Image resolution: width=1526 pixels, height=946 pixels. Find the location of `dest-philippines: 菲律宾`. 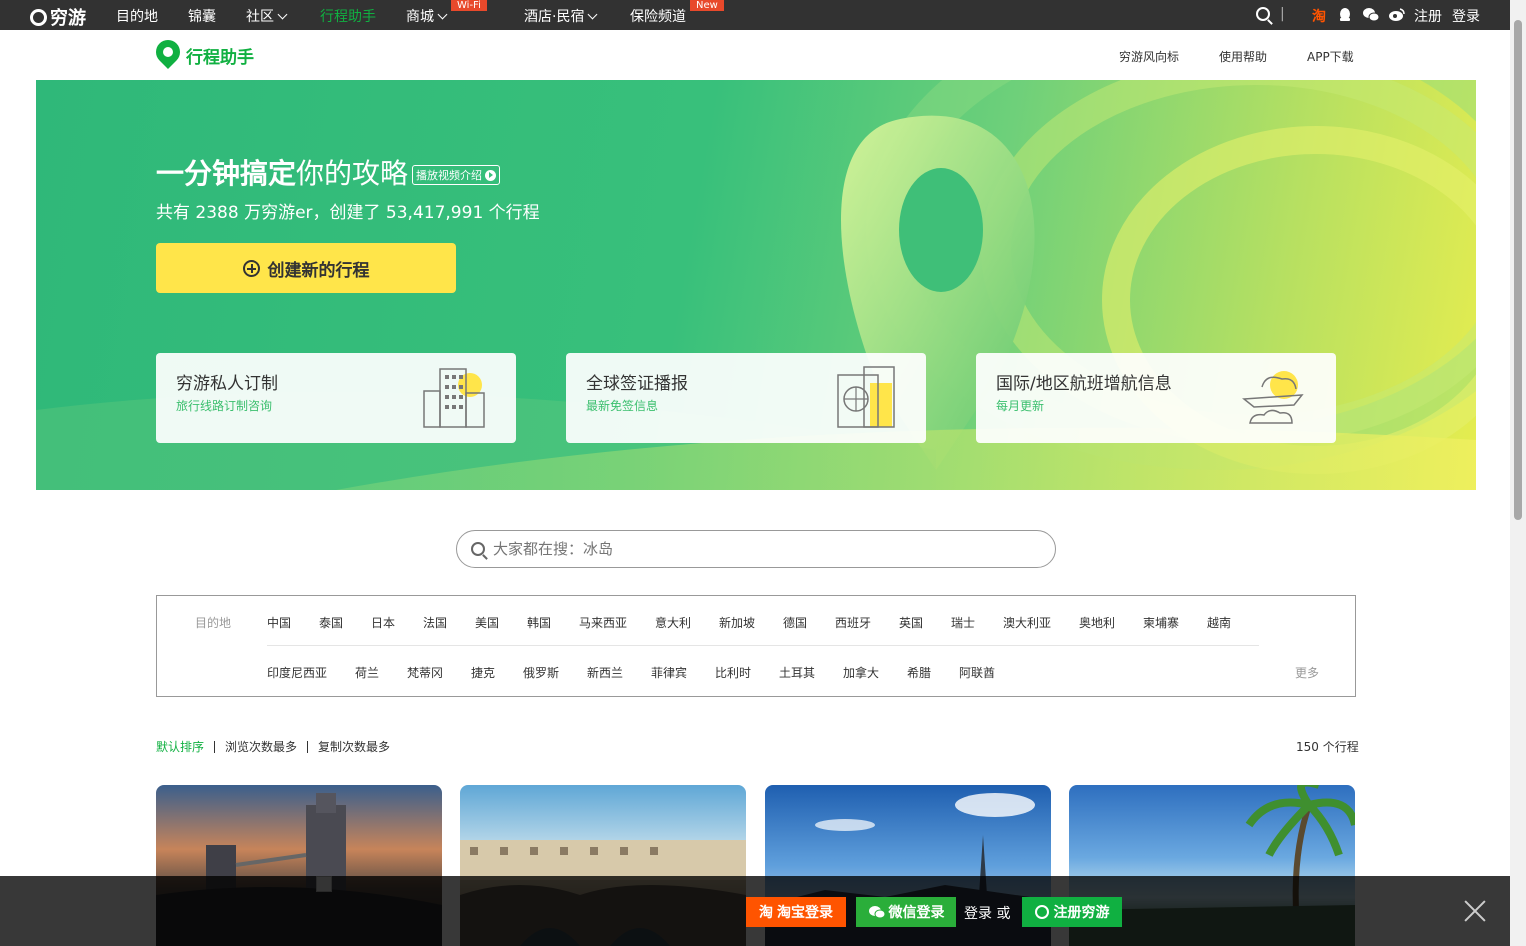

dest-philippines: 菲律宾 is located at coordinates (669, 672).